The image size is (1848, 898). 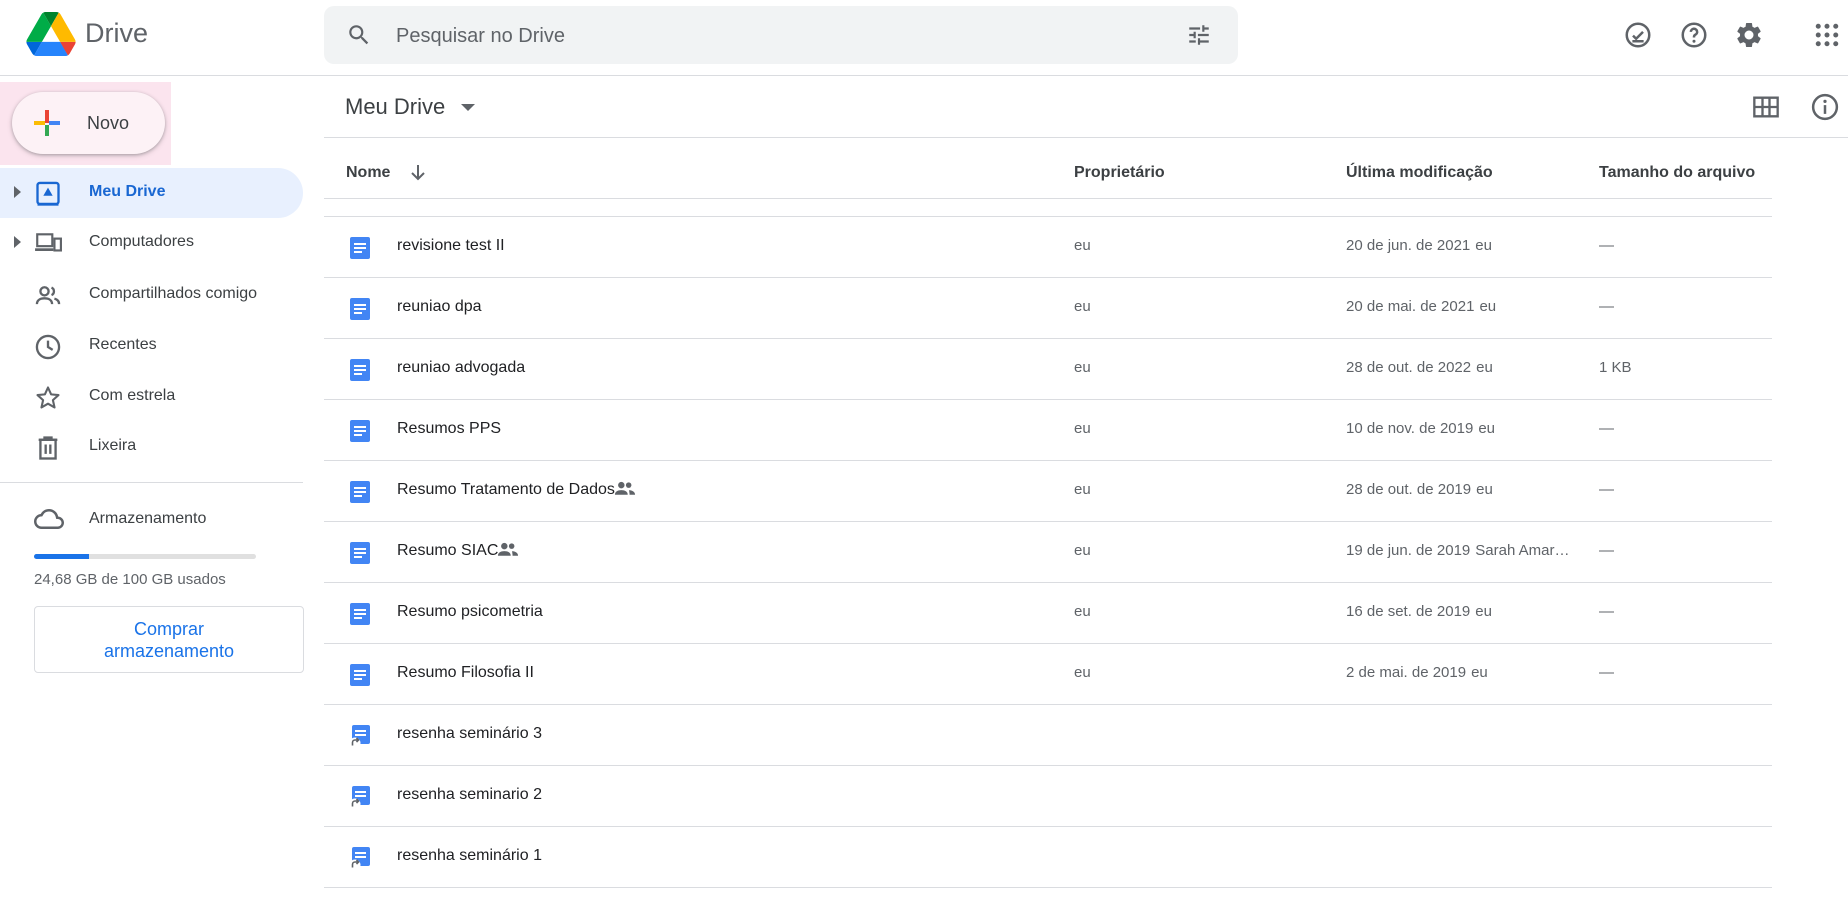 I want to click on buy-storage-label-line1: Comprar, so click(x=168, y=629).